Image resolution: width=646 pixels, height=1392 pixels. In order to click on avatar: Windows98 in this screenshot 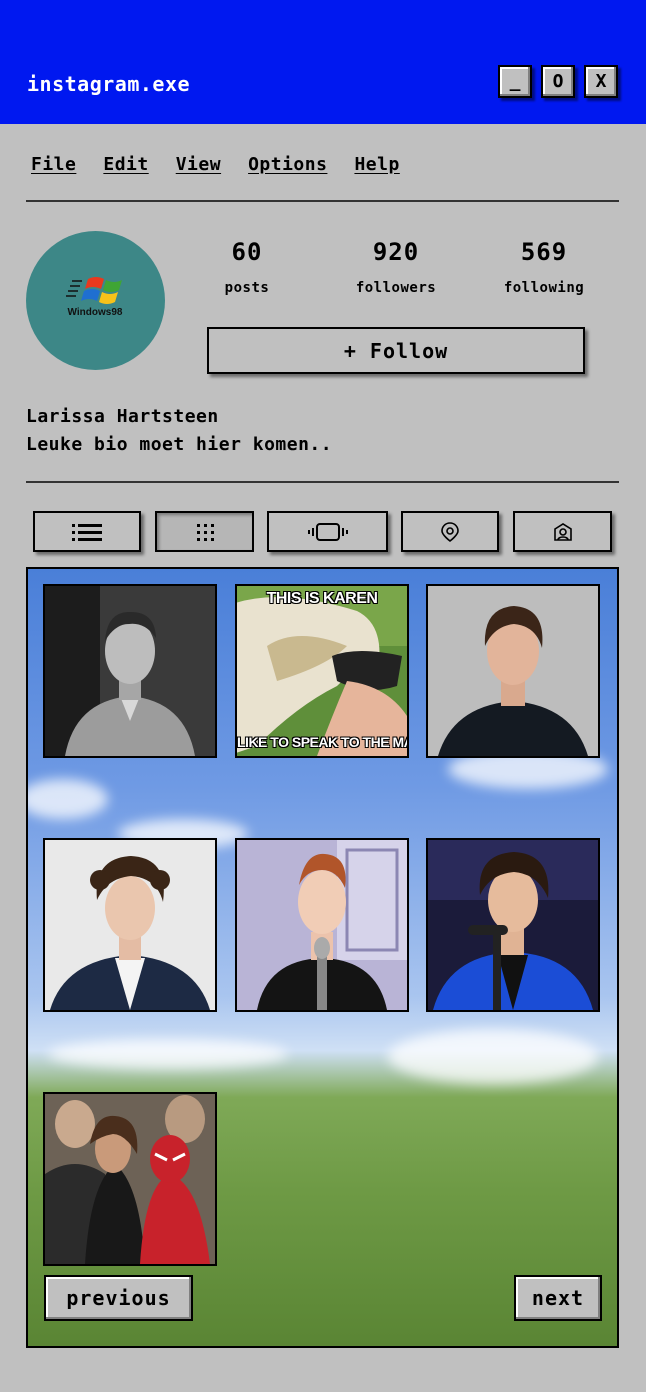, I will do `click(95, 300)`.